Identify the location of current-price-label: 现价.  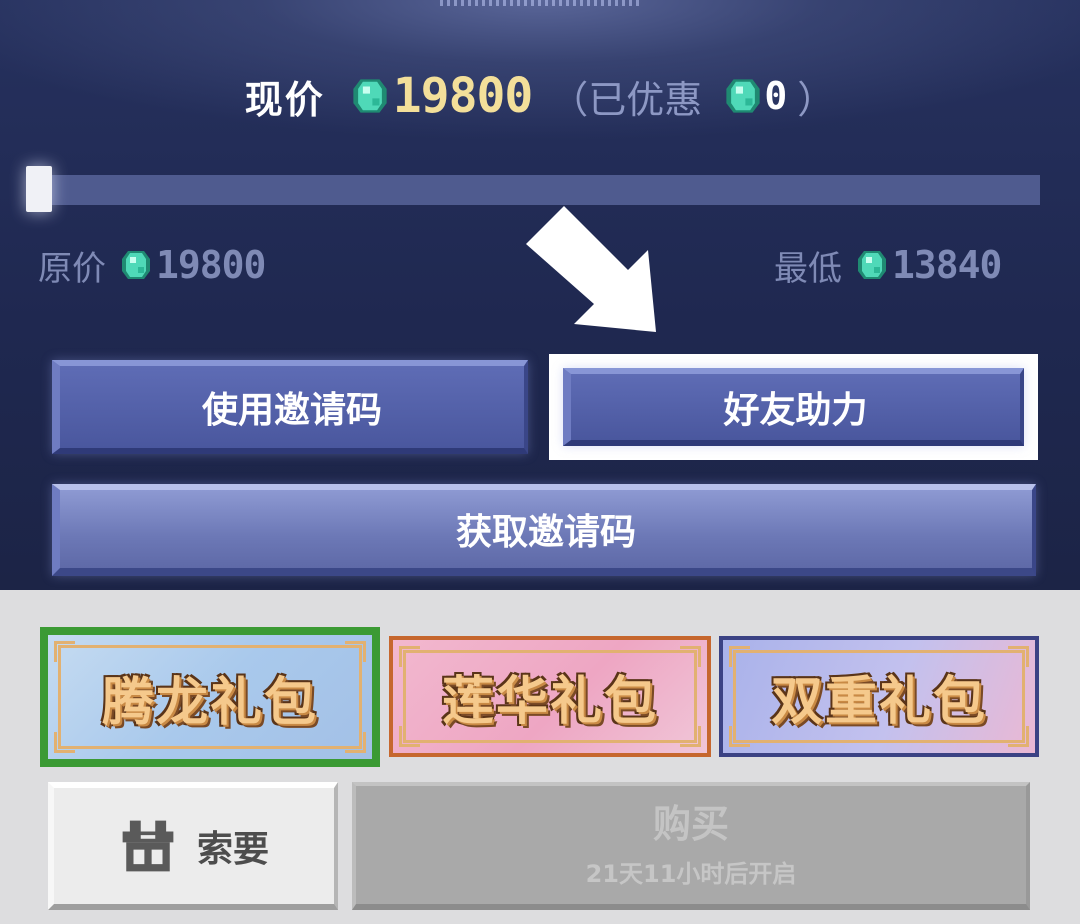
(284, 99).